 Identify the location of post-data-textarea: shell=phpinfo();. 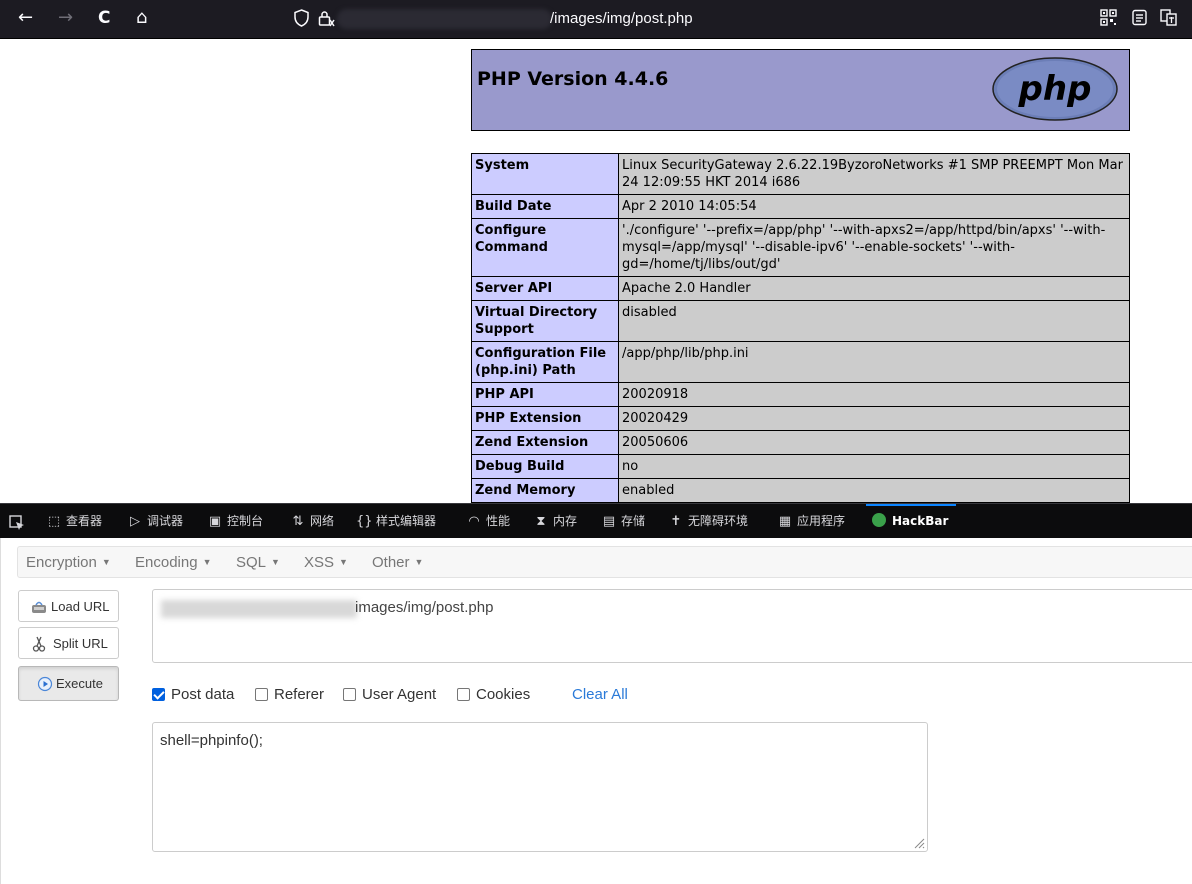
(540, 787).